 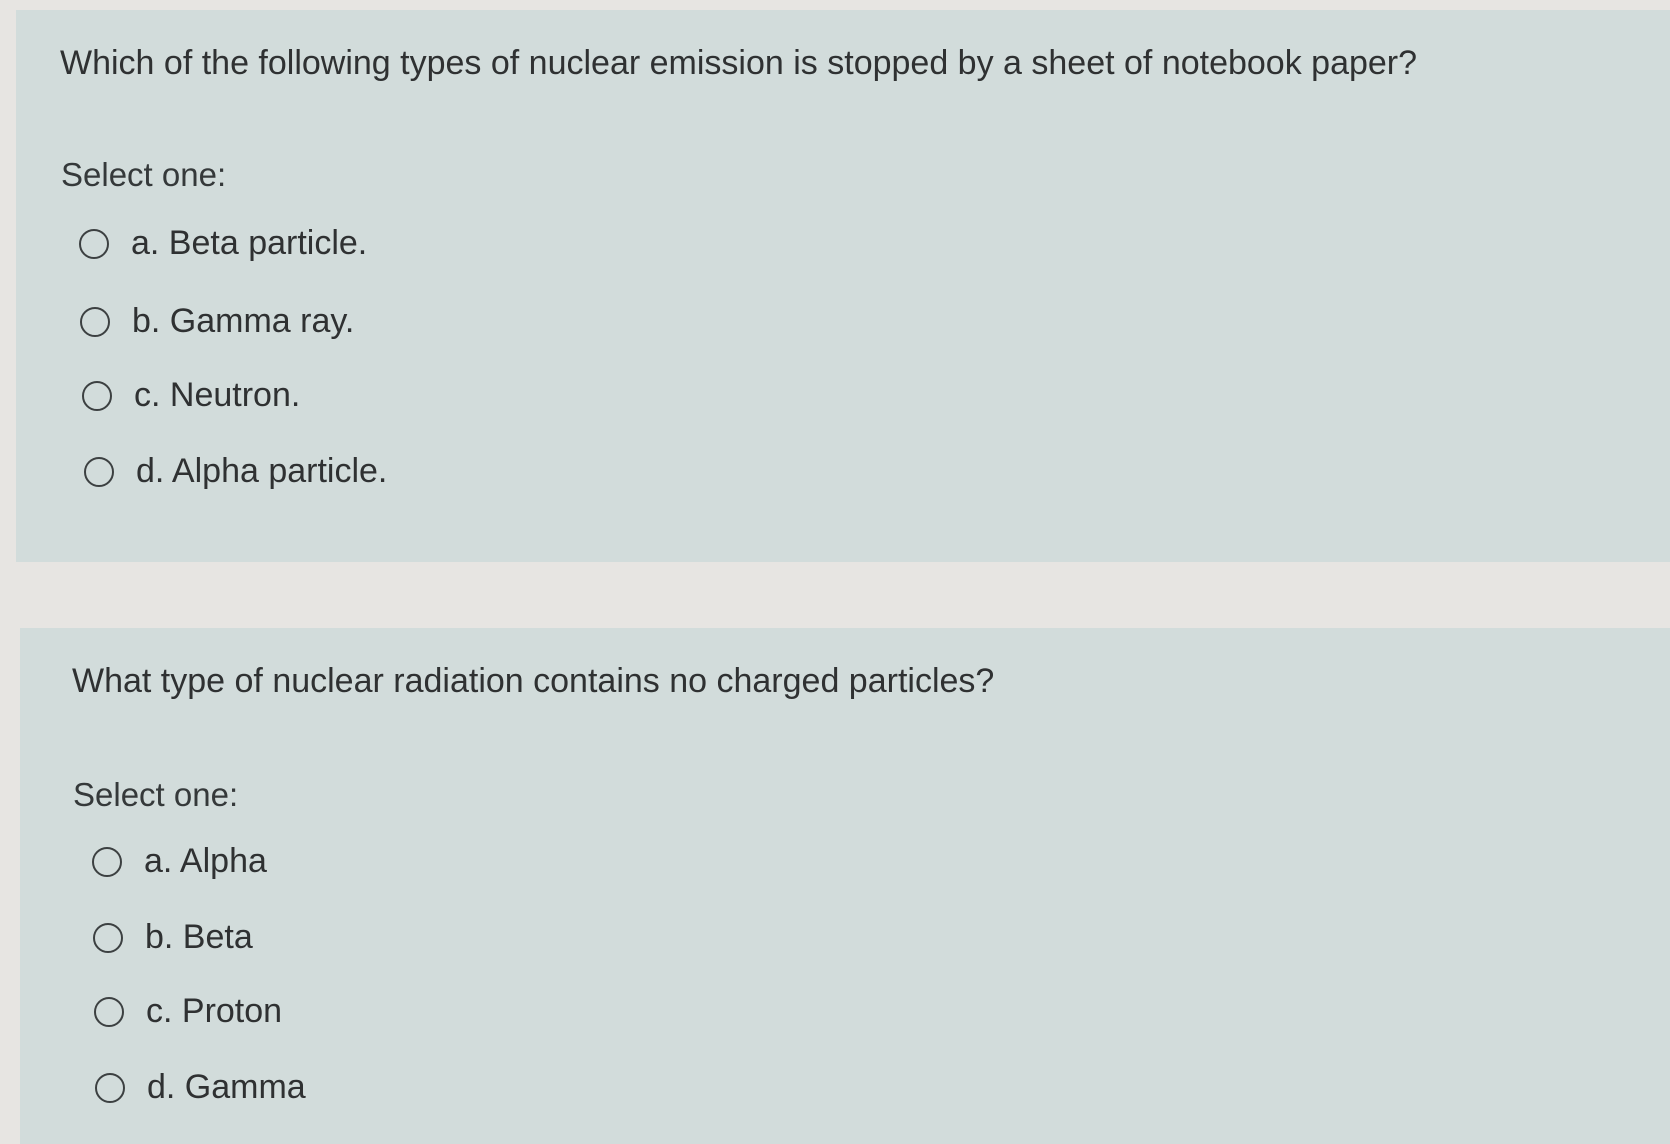 I want to click on answer-option-d: d. Gamma, so click(x=200, y=1087).